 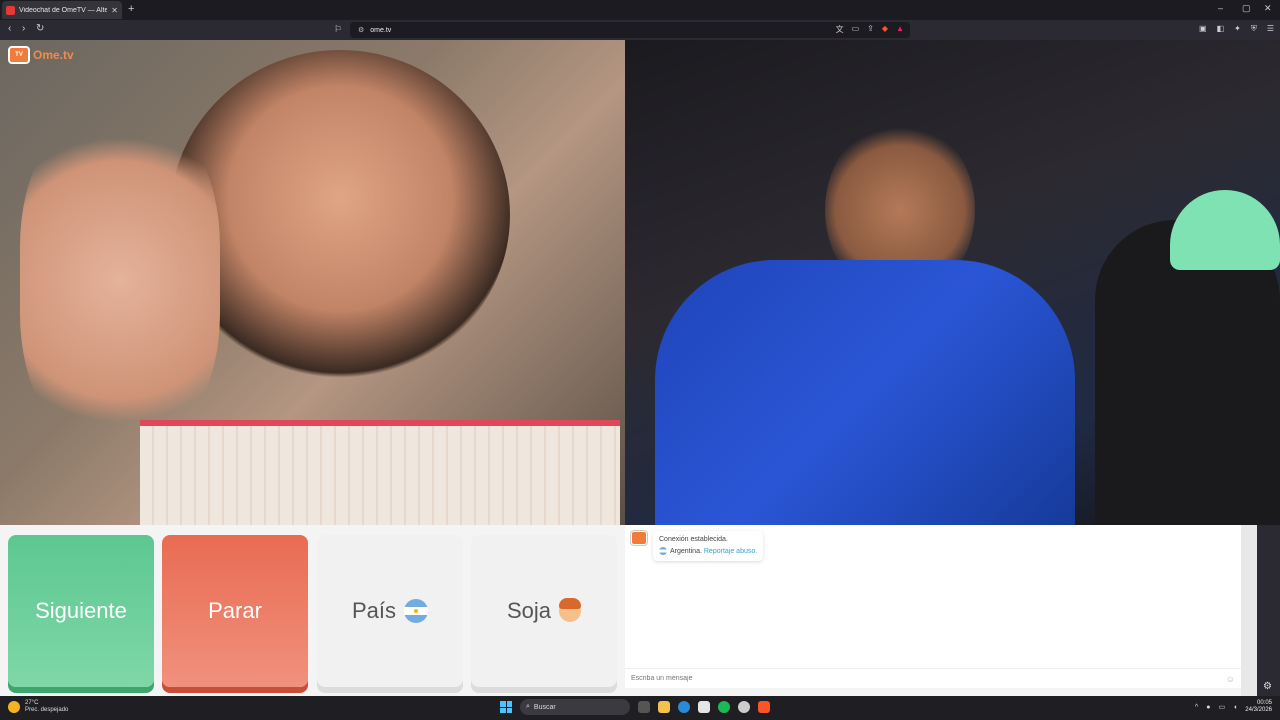 I want to click on ometv-logo: TV Ome.tv, so click(x=41, y=55).